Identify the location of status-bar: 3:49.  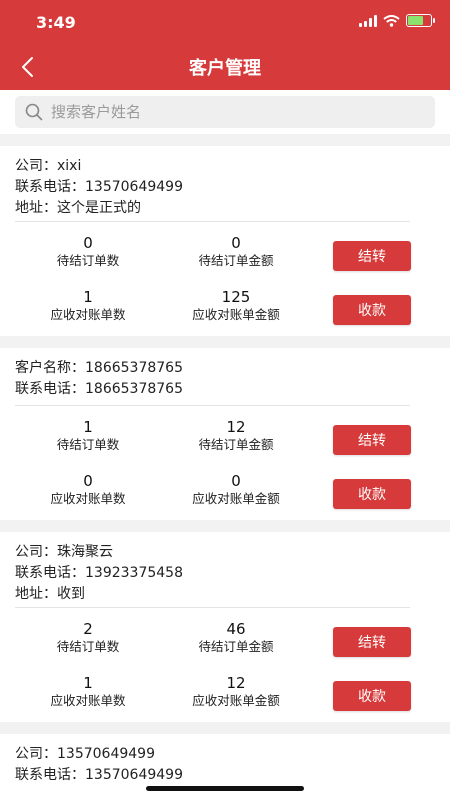
(225, 22).